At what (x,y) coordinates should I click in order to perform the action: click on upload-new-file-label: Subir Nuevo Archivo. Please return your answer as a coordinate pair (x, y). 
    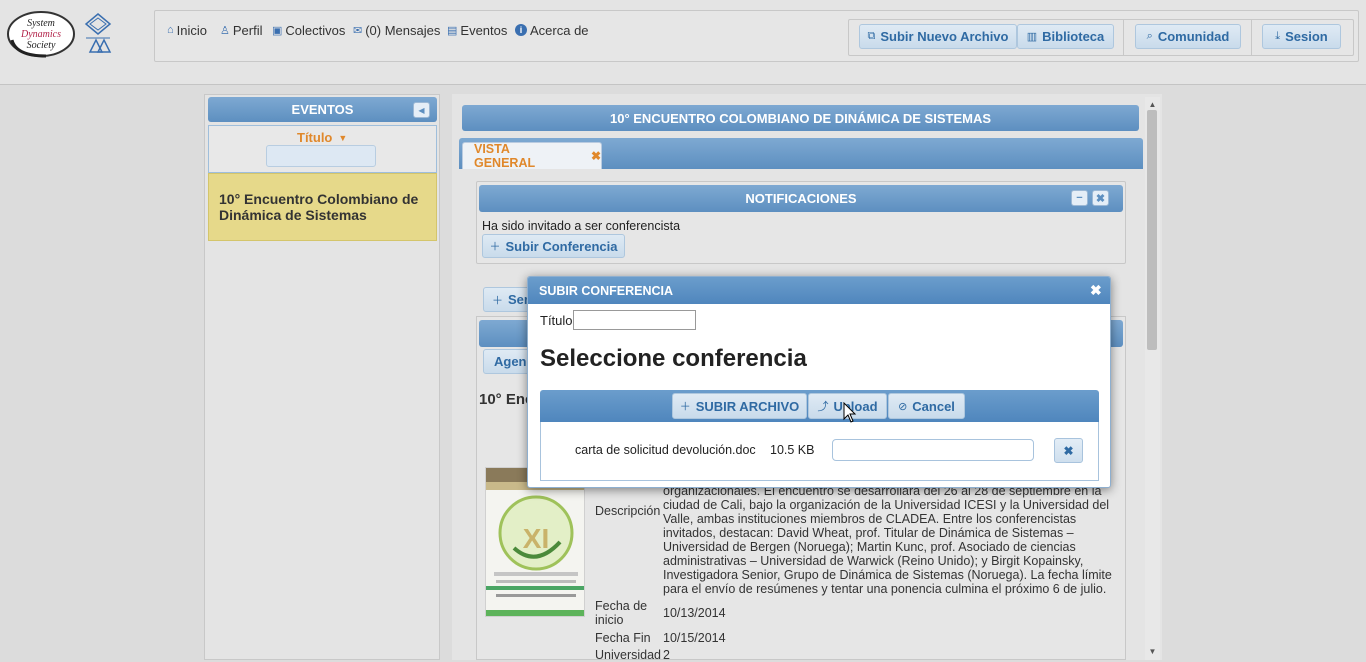
    Looking at the image, I should click on (944, 36).